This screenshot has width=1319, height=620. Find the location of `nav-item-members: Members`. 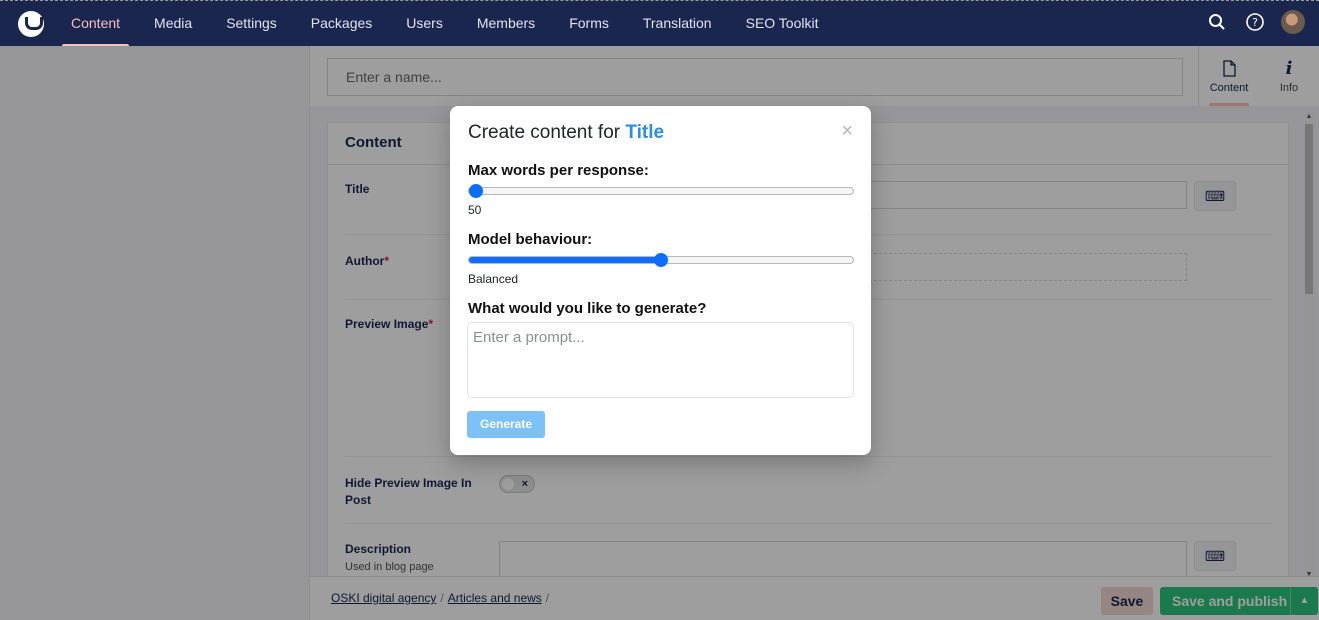

nav-item-members: Members is located at coordinates (506, 24).